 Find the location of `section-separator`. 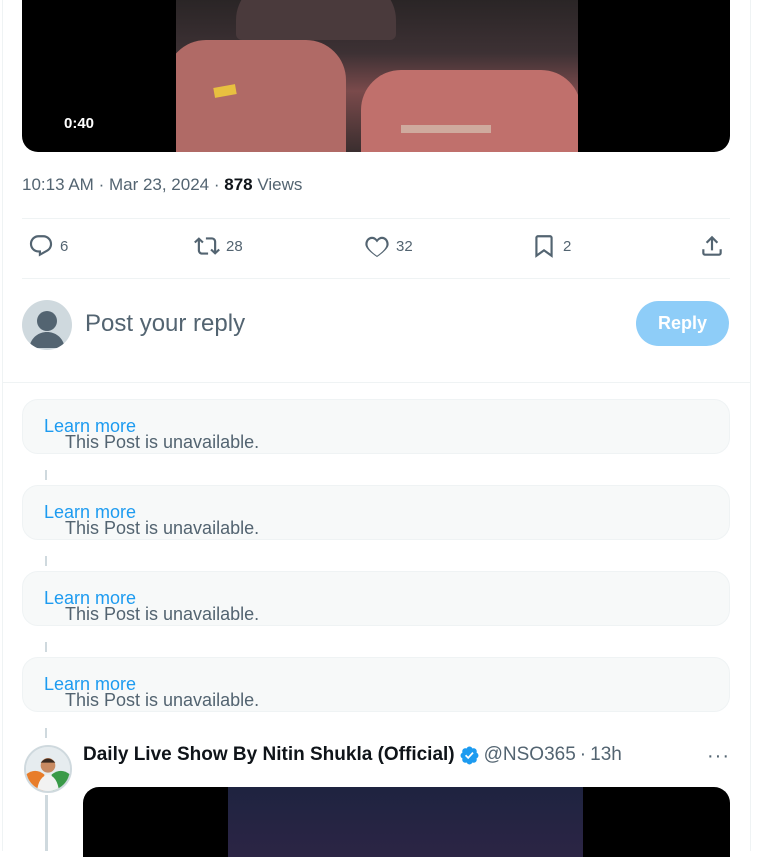

section-separator is located at coordinates (376, 382).